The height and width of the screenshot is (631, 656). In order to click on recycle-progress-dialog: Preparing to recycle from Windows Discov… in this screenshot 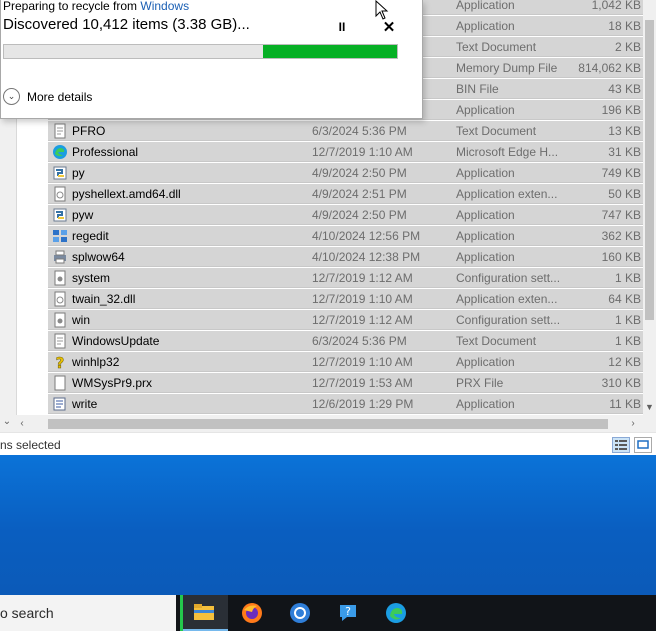, I will do `click(211, 59)`.